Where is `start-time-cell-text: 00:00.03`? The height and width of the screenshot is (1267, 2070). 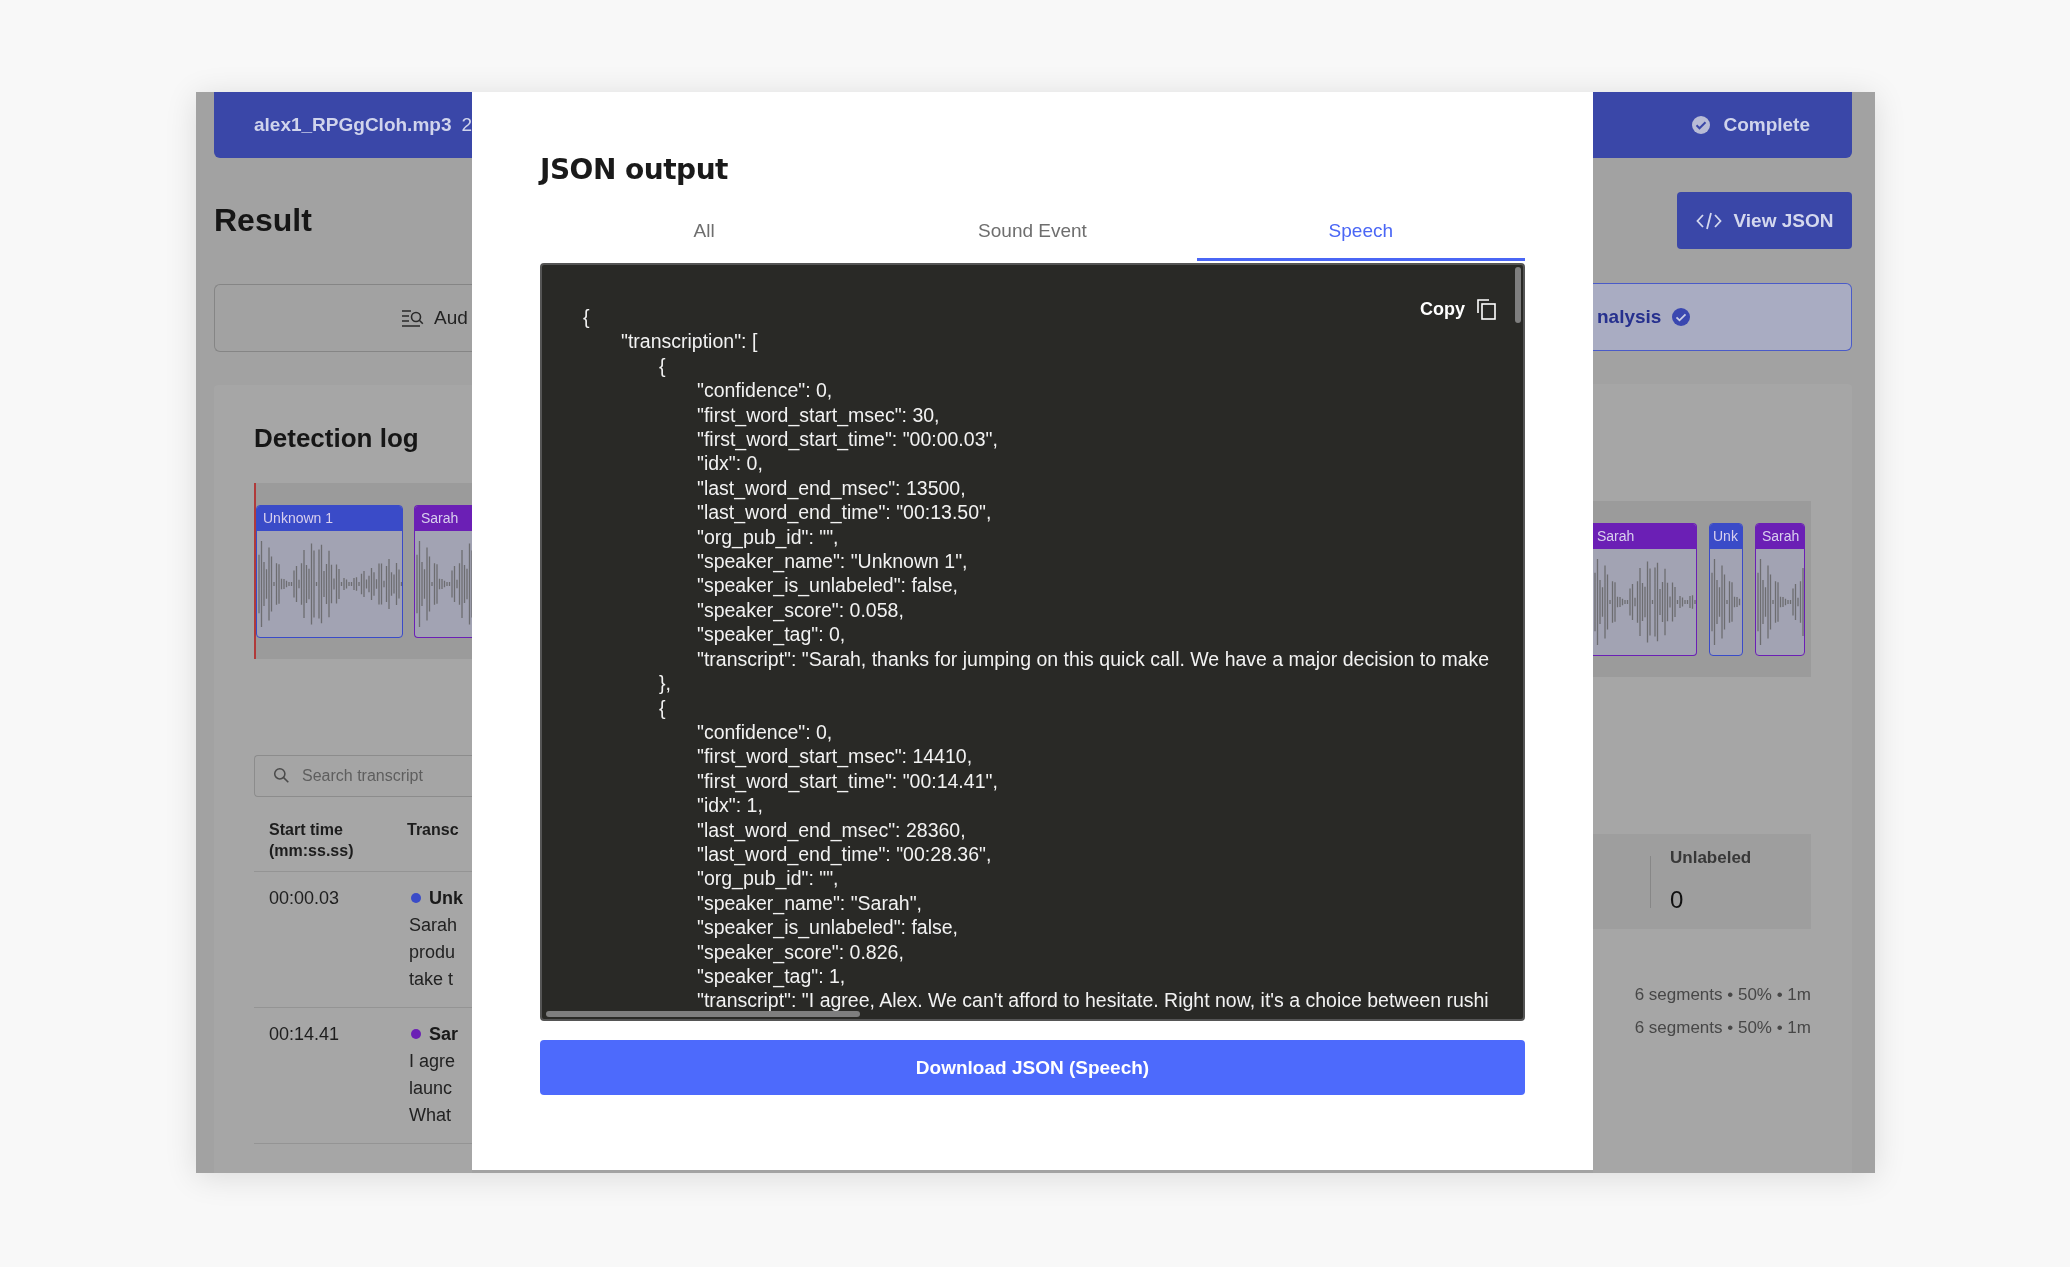
start-time-cell-text: 00:00.03 is located at coordinates (304, 898).